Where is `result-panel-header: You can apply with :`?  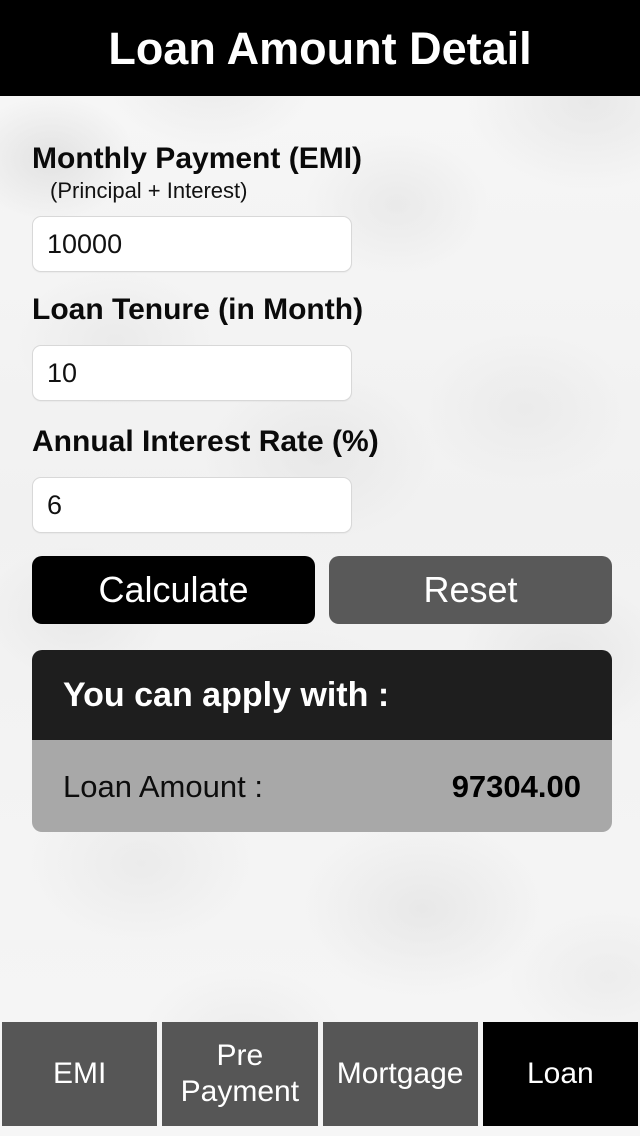 result-panel-header: You can apply with : is located at coordinates (322, 695).